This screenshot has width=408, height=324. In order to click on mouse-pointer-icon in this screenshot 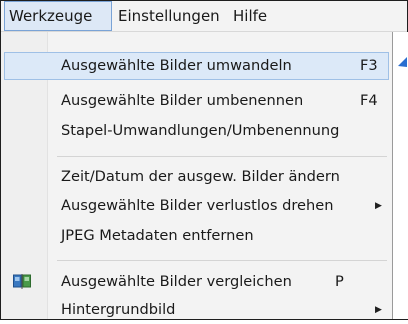, I will do `click(402, 62)`.